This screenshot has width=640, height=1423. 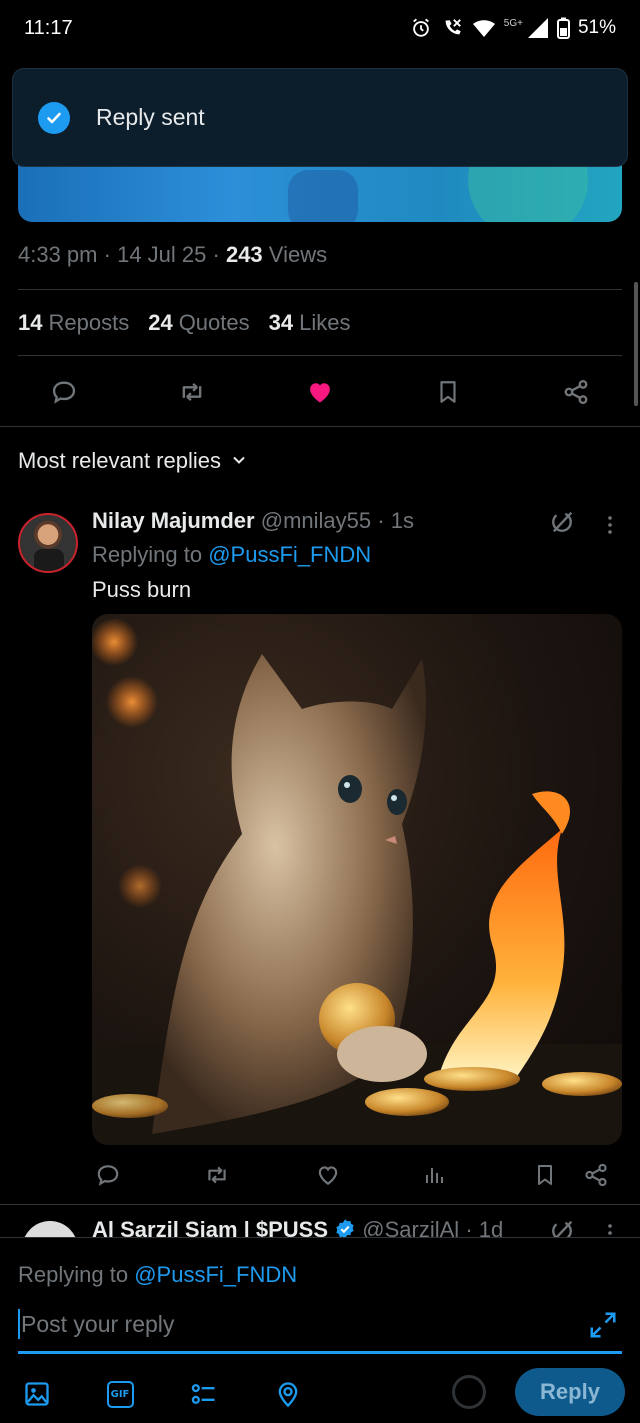 What do you see at coordinates (289, 554) in the screenshot?
I see `replying-mention: @PussFi_FNDN` at bounding box center [289, 554].